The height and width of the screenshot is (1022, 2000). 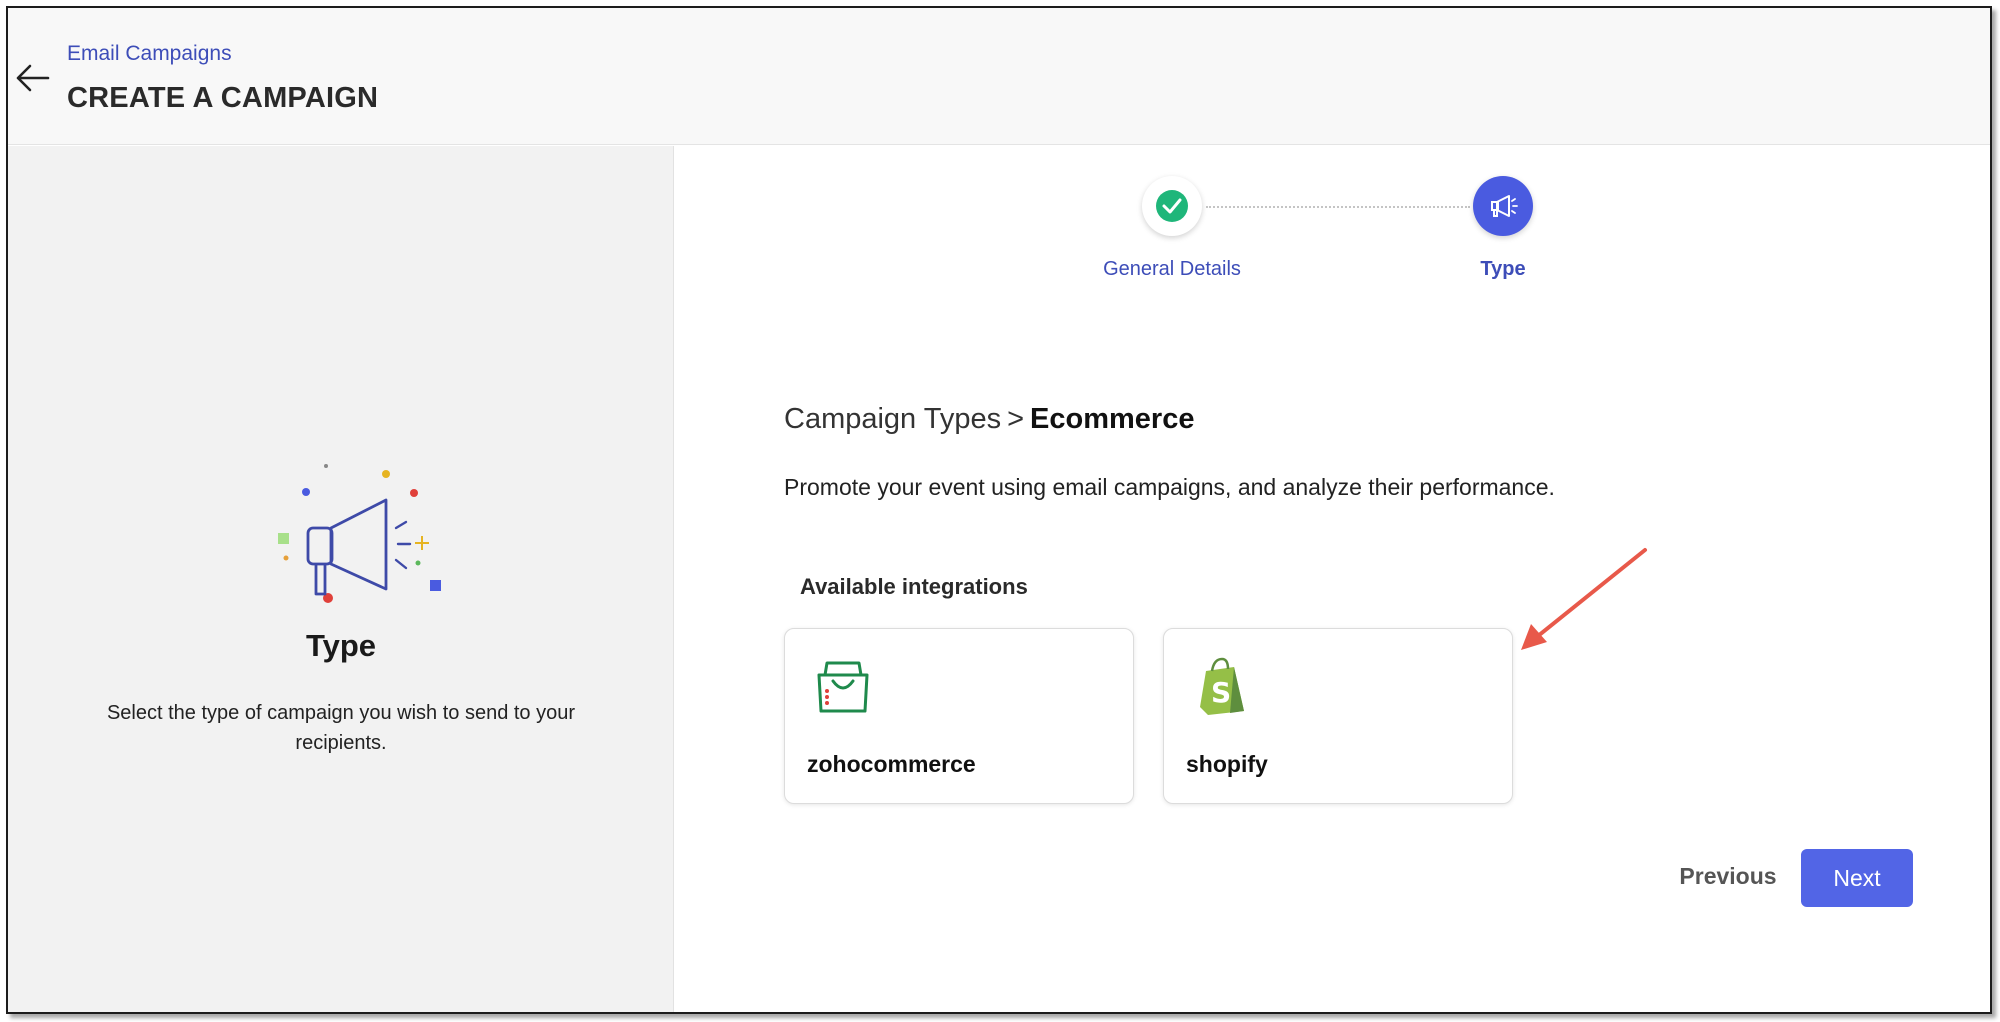 What do you see at coordinates (32, 78) in the screenshot?
I see `arrow-left-icon` at bounding box center [32, 78].